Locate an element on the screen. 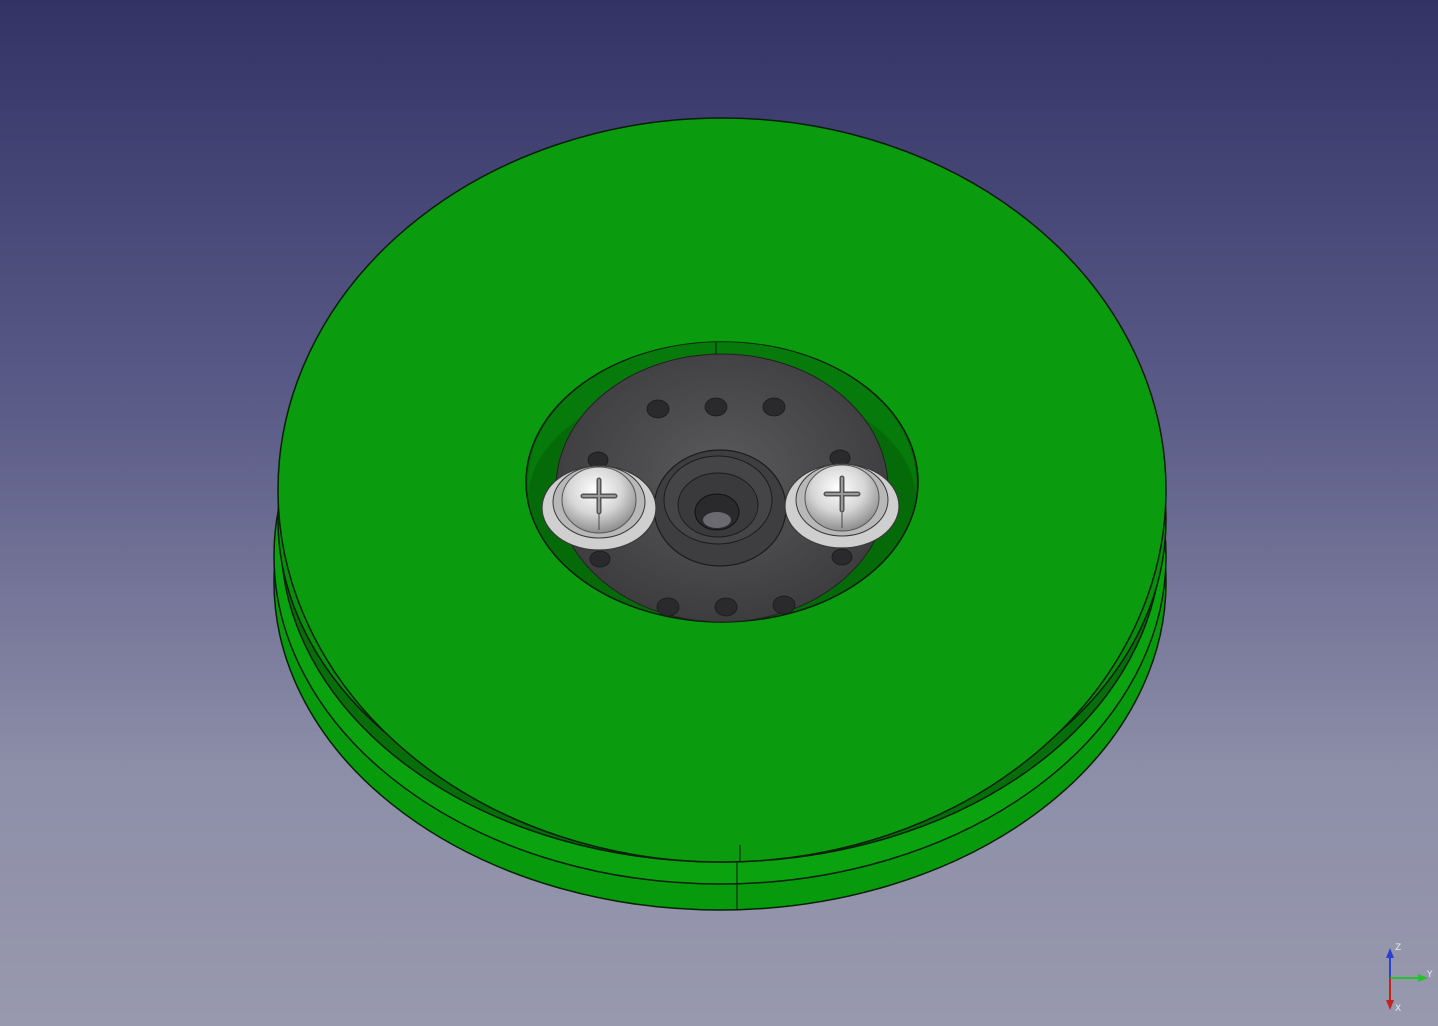 The width and height of the screenshot is (1438, 1026). axis-triad: Z Y X is located at coordinates (1404, 978).